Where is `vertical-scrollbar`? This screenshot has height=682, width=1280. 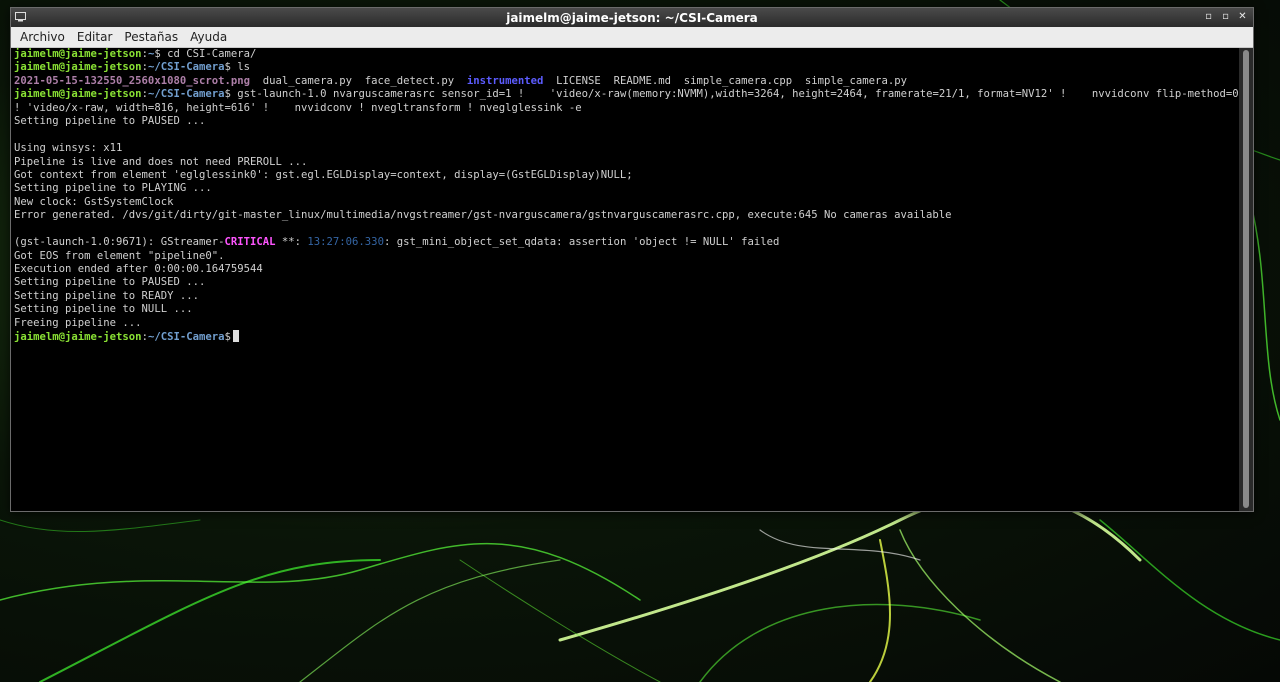 vertical-scrollbar is located at coordinates (1246, 279).